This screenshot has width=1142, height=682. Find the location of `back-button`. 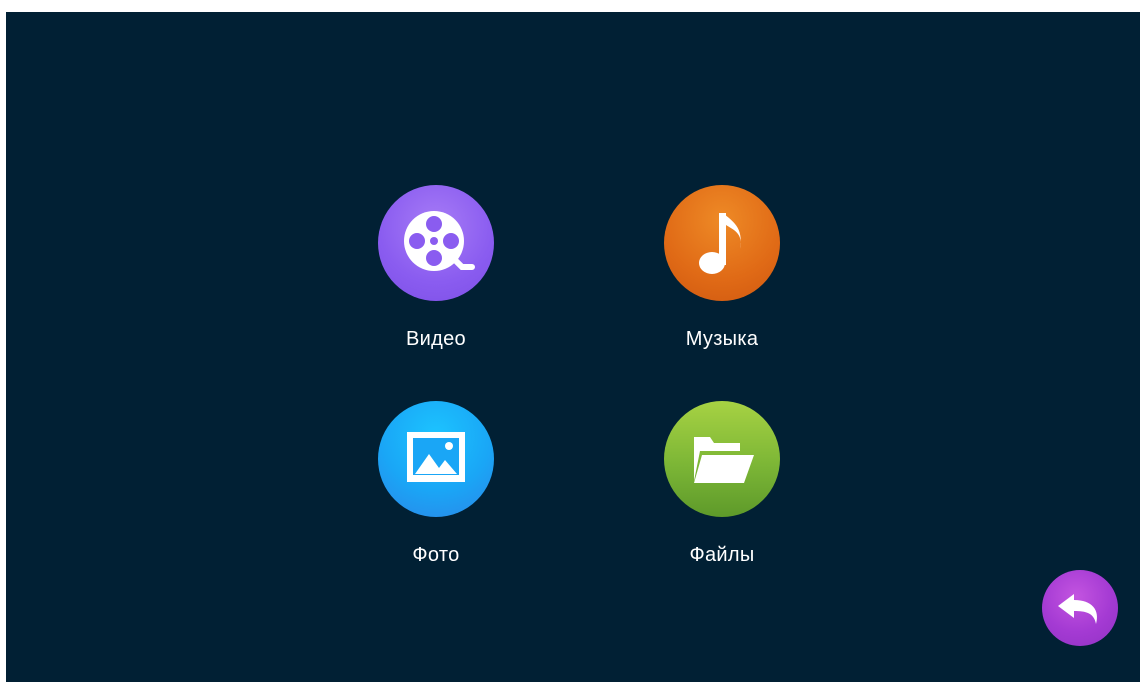

back-button is located at coordinates (1080, 608).